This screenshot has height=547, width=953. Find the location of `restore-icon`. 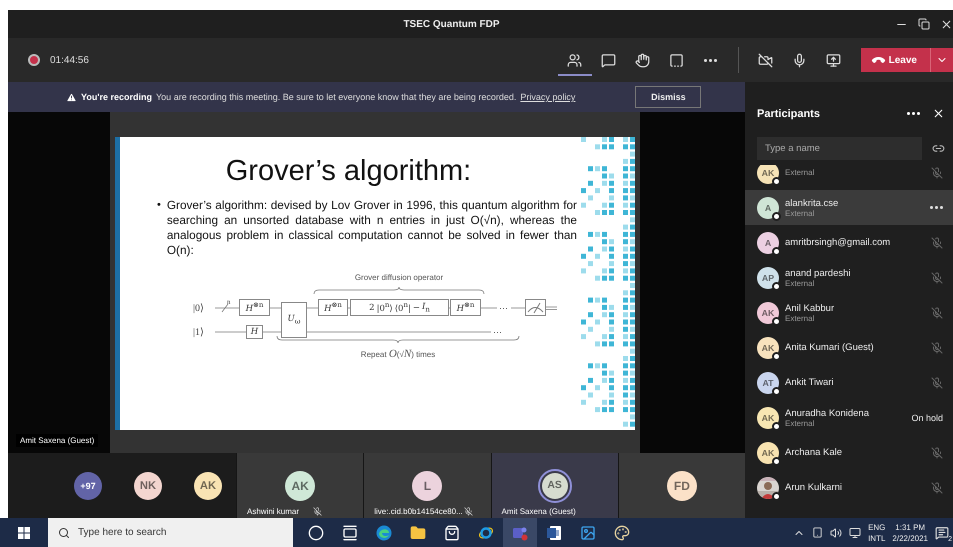

restore-icon is located at coordinates (924, 24).